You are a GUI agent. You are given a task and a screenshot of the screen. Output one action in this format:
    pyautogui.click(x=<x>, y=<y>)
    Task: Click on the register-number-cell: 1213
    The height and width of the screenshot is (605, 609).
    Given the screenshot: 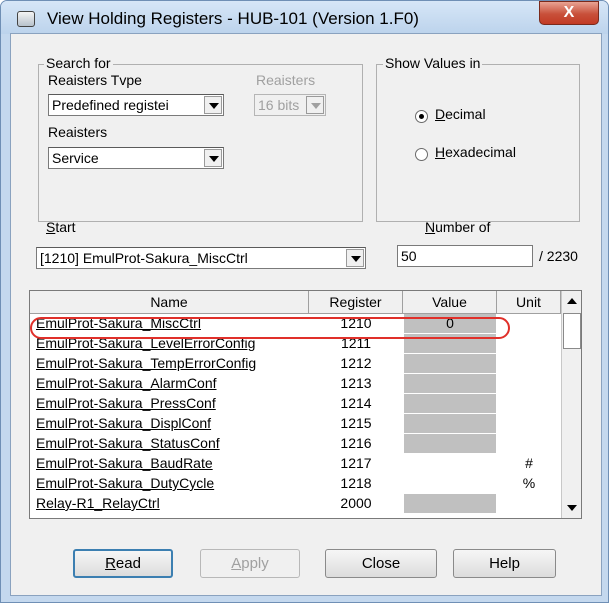 What is the action you would take?
    pyautogui.click(x=356, y=383)
    